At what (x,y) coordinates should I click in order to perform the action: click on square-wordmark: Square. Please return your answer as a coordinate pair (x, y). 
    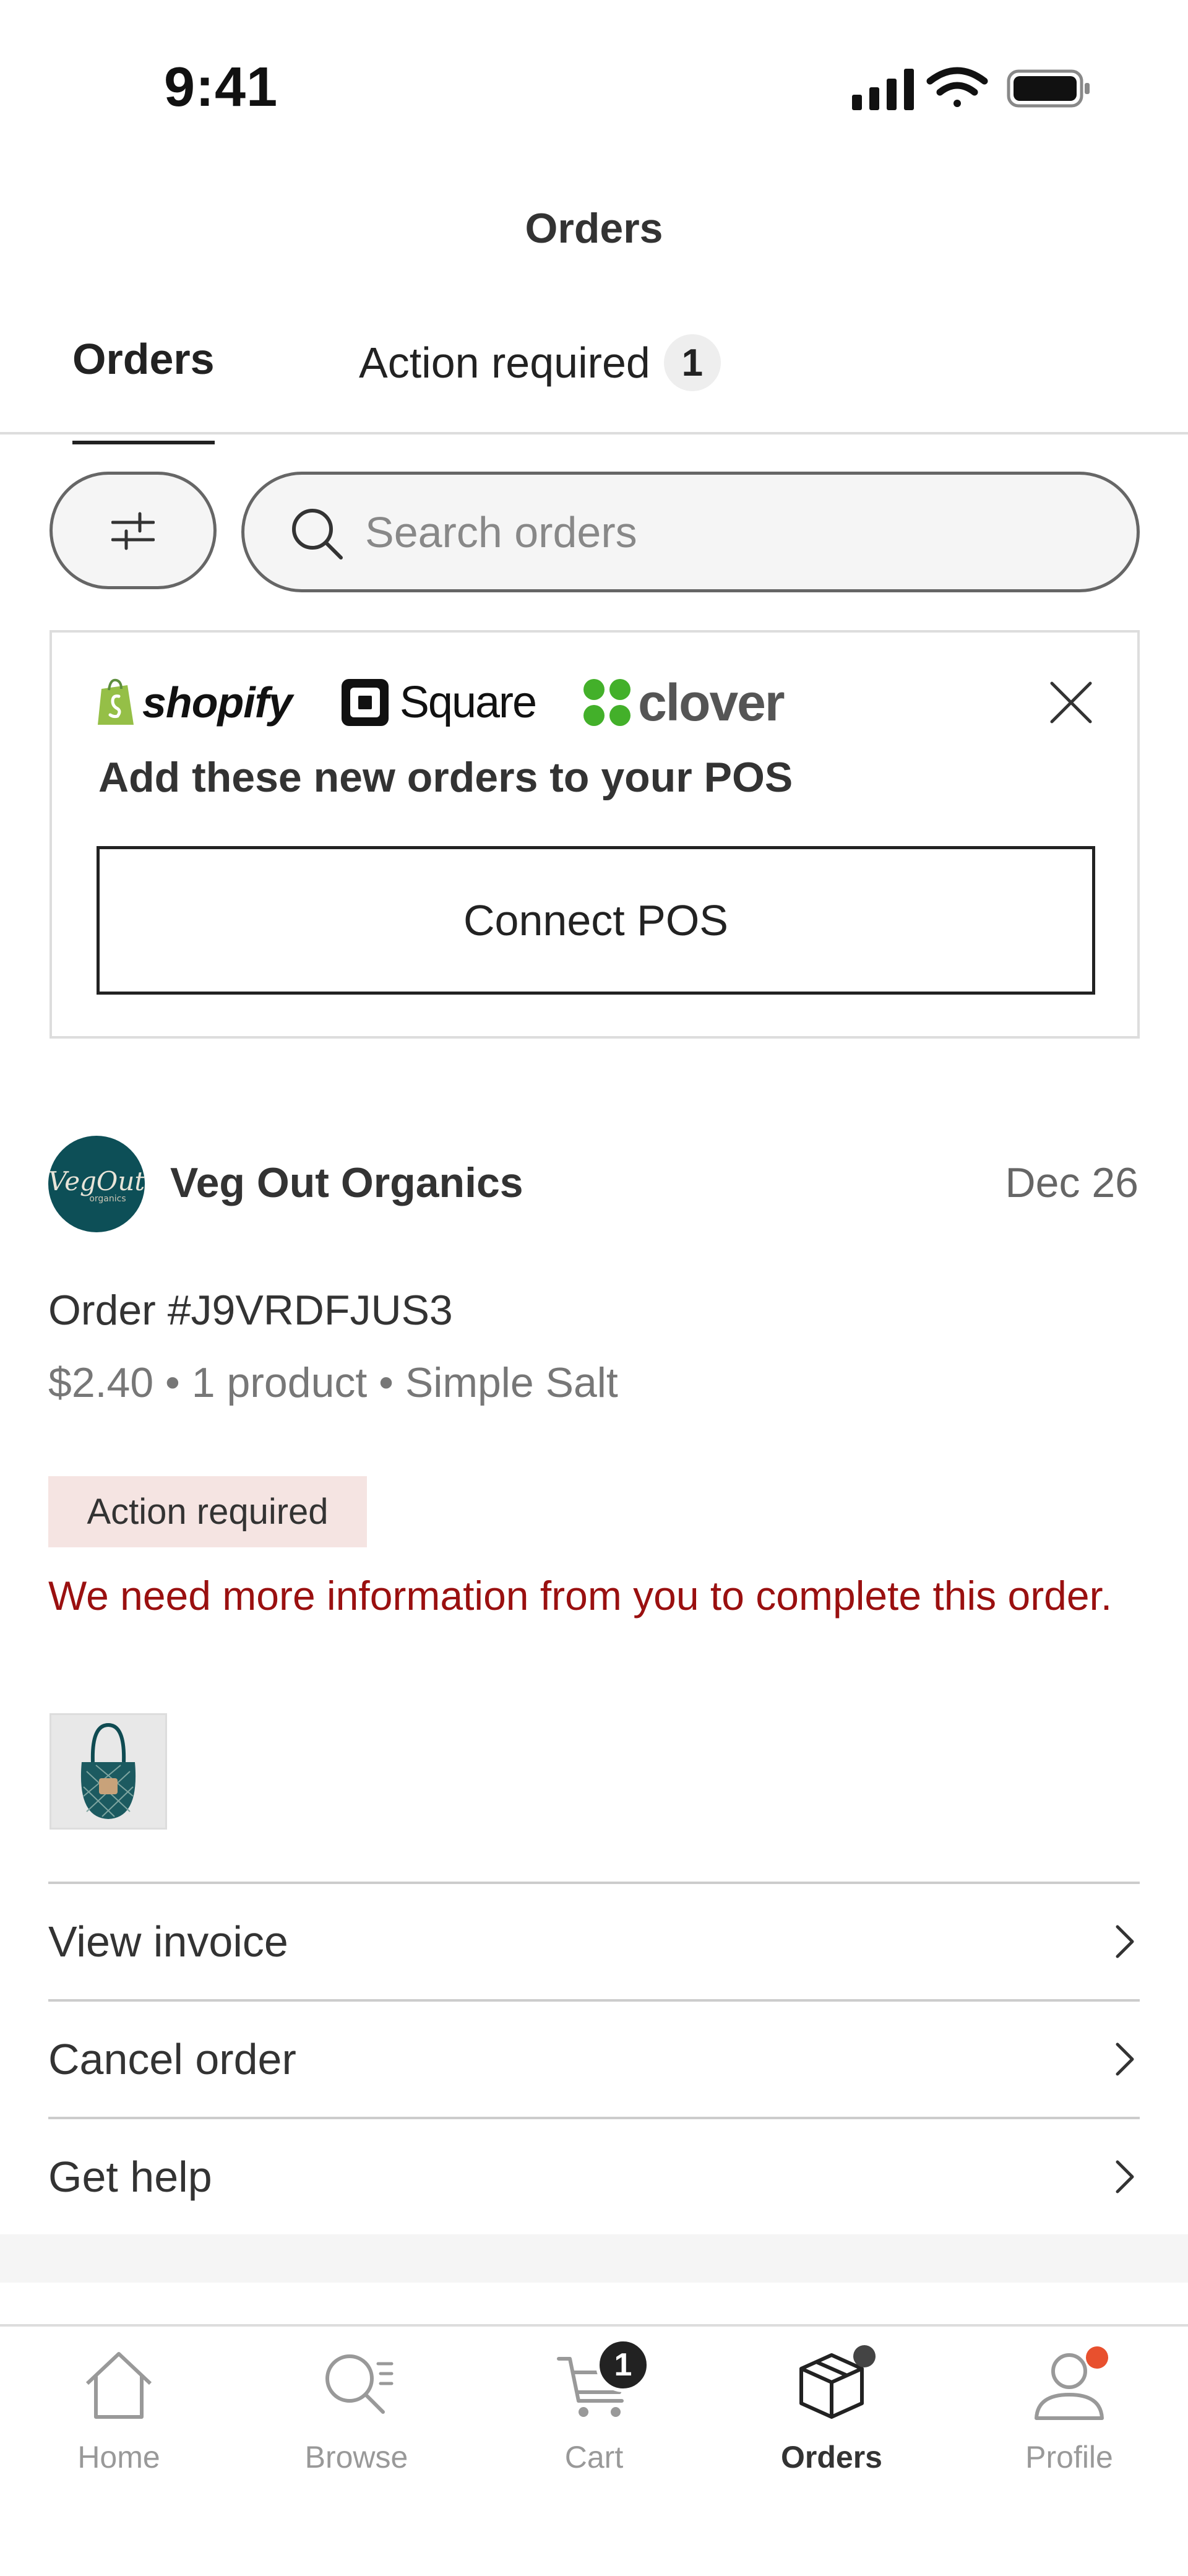
    Looking at the image, I should click on (468, 702).